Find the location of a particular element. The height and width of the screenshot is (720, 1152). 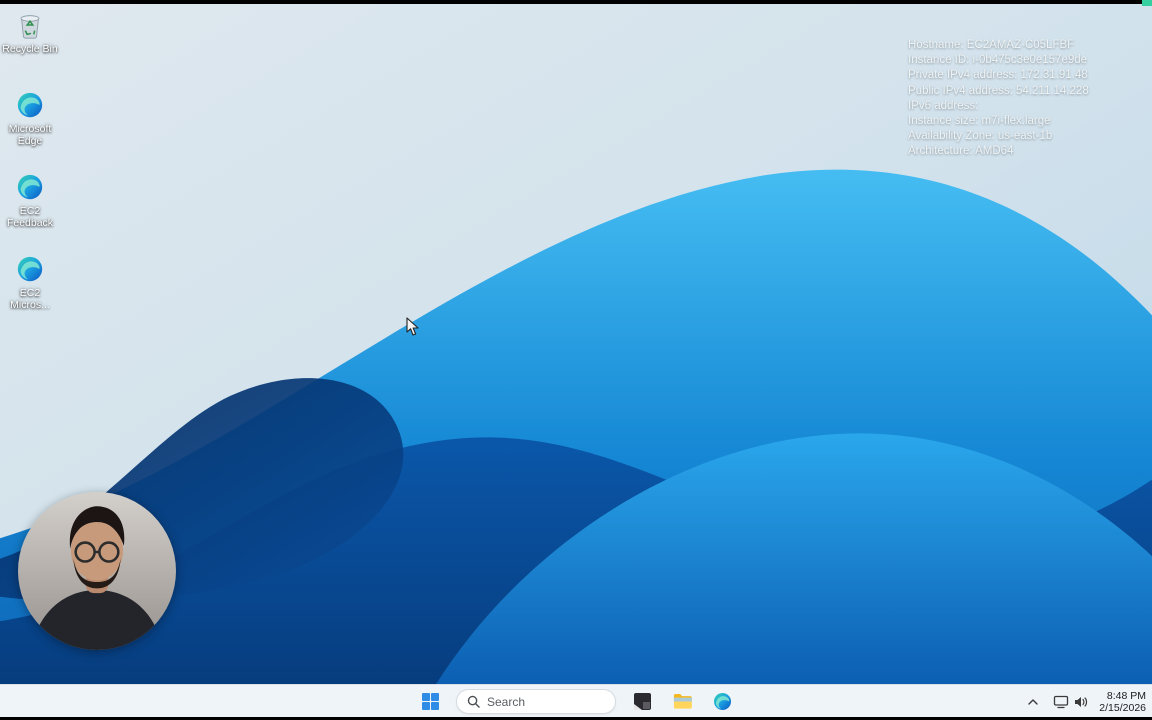

windows-logo-icon is located at coordinates (430, 701).